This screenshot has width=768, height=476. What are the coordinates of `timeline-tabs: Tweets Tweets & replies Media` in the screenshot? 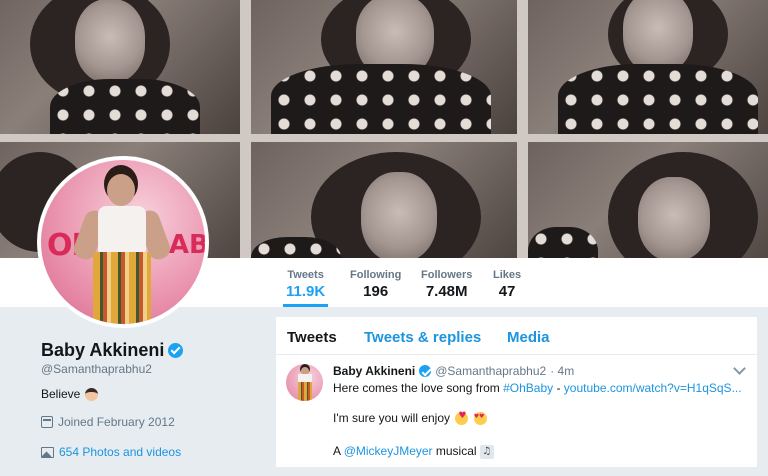 It's located at (516, 336).